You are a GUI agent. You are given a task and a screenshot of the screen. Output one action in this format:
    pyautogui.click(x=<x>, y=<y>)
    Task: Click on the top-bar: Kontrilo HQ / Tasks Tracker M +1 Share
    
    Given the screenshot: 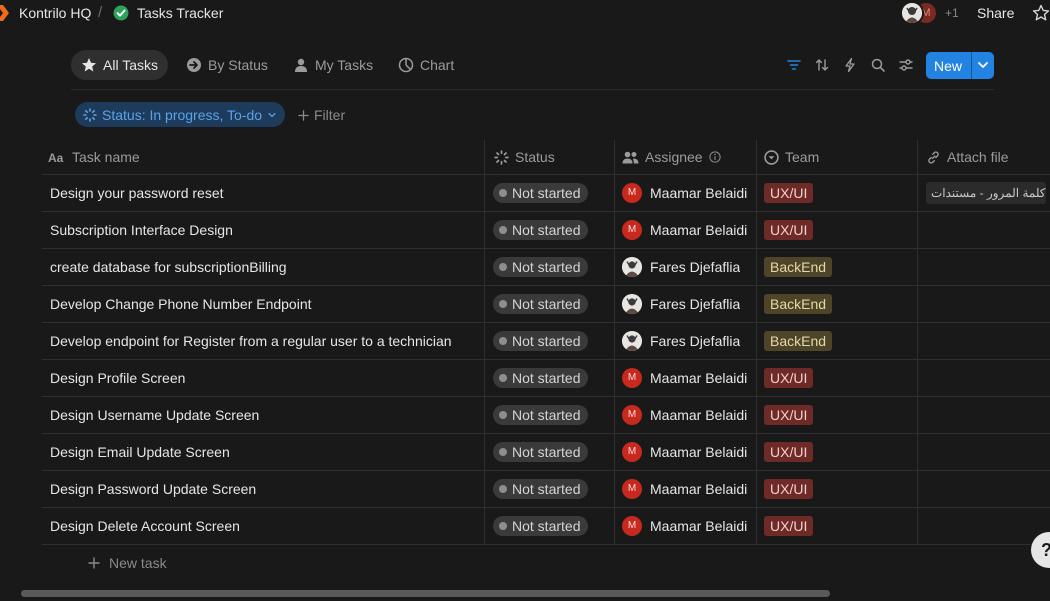 What is the action you would take?
    pyautogui.click(x=525, y=13)
    